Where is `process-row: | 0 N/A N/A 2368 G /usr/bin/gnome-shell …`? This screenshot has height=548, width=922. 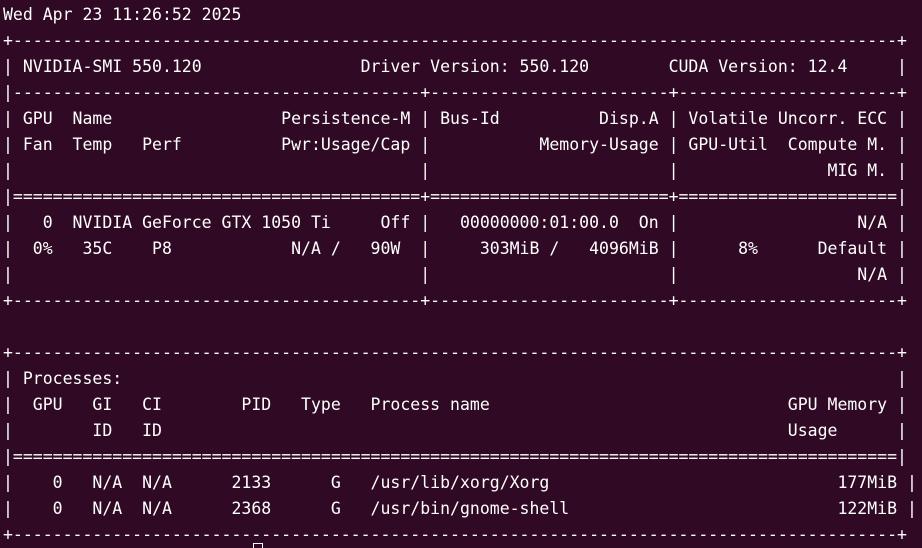
process-row: | 0 N/A N/A 2368 G /usr/bin/gnome-shell … is located at coordinates (460, 508).